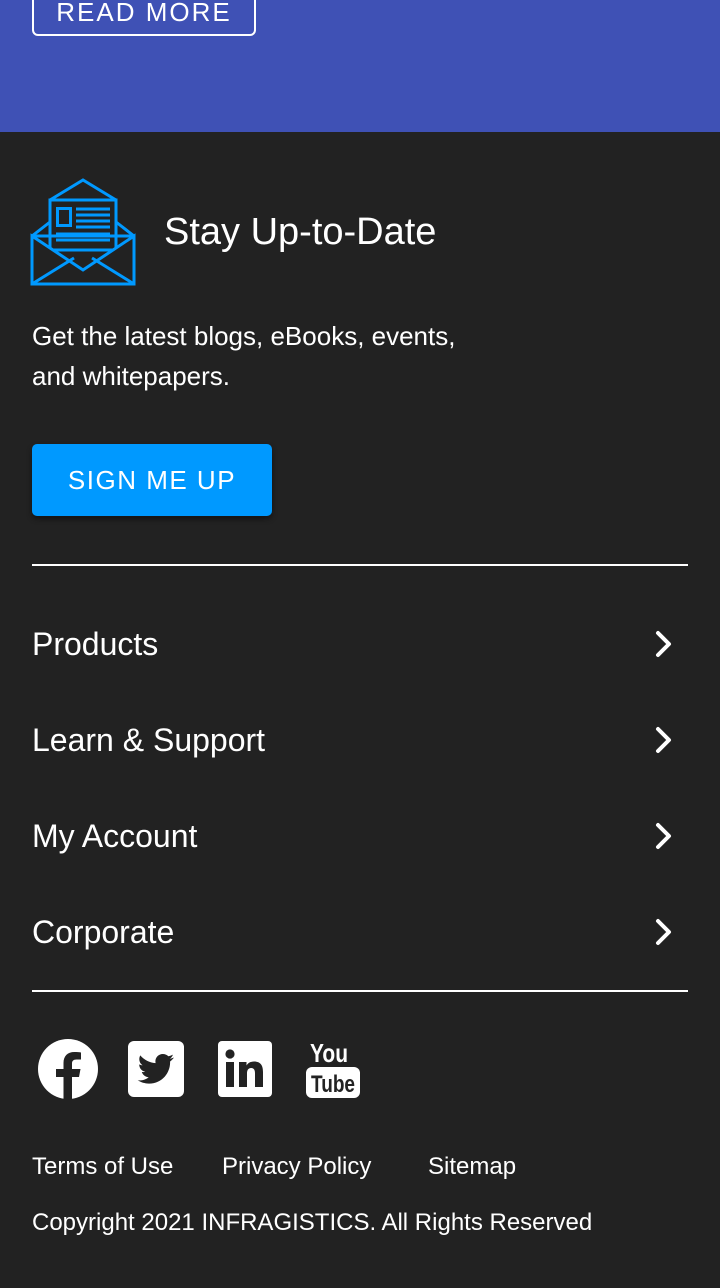  What do you see at coordinates (152, 480) in the screenshot?
I see `sign-me-up-button: SIGN ME UP` at bounding box center [152, 480].